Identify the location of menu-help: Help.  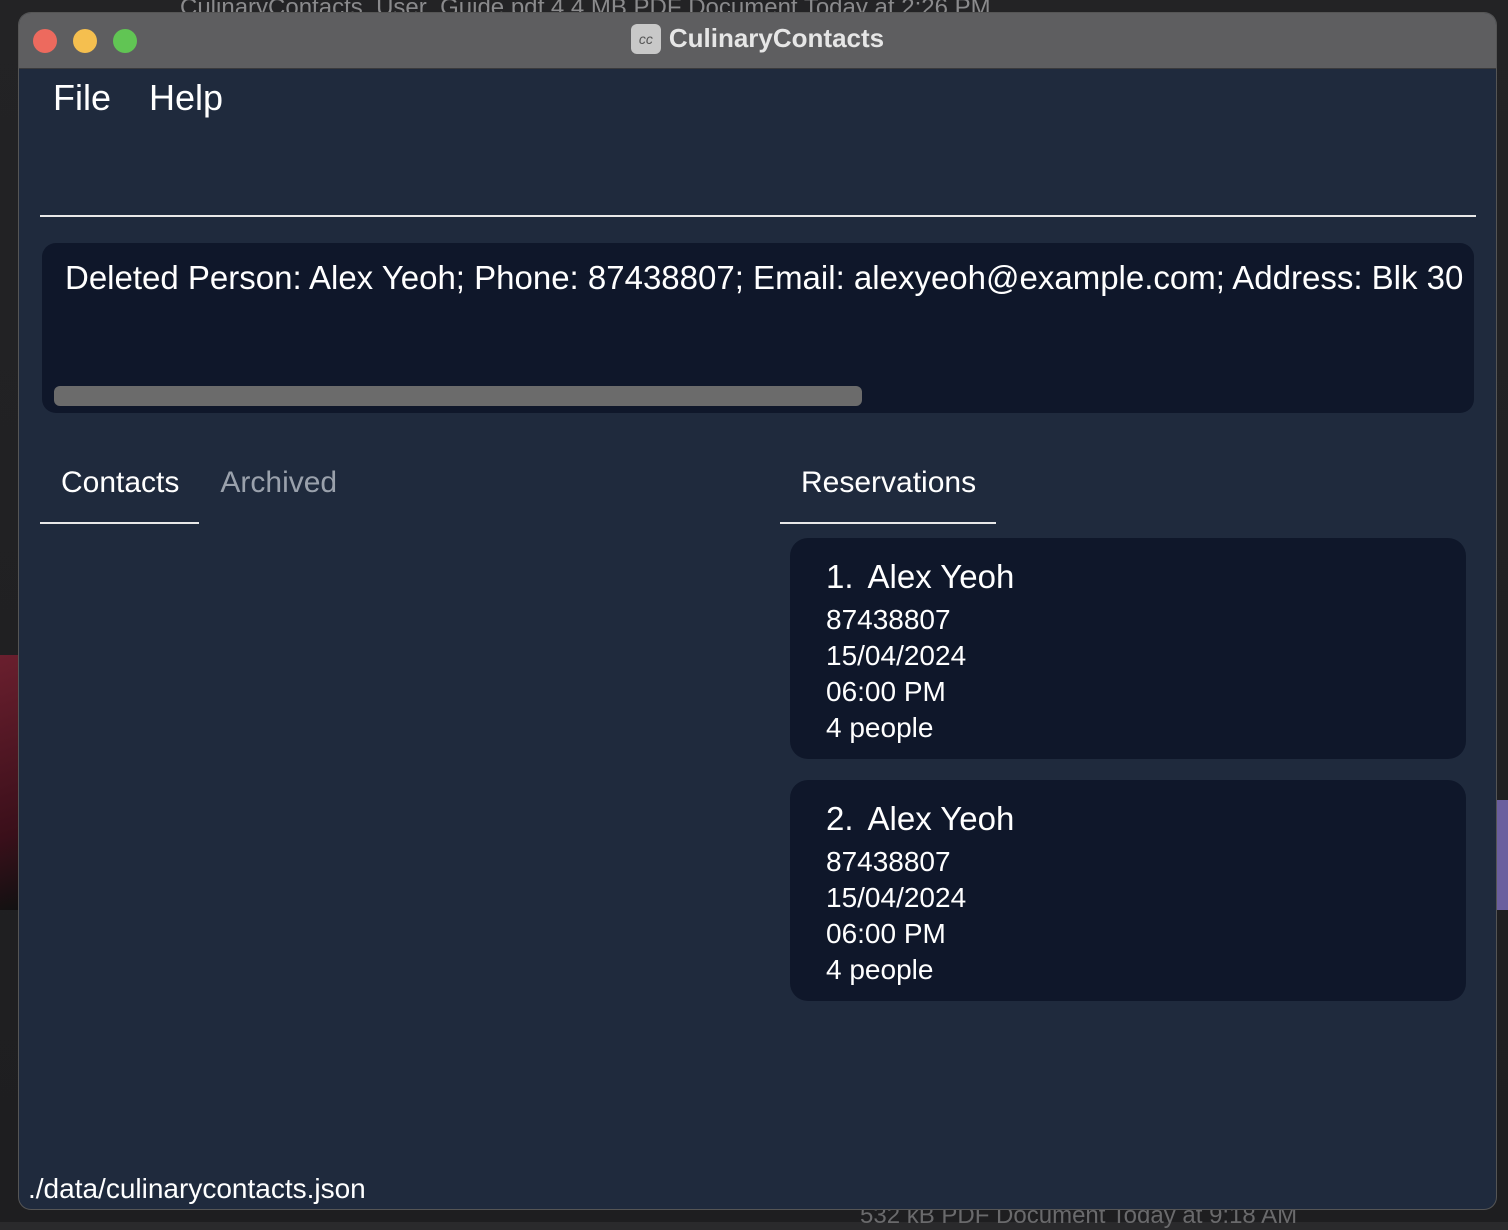
(186, 98).